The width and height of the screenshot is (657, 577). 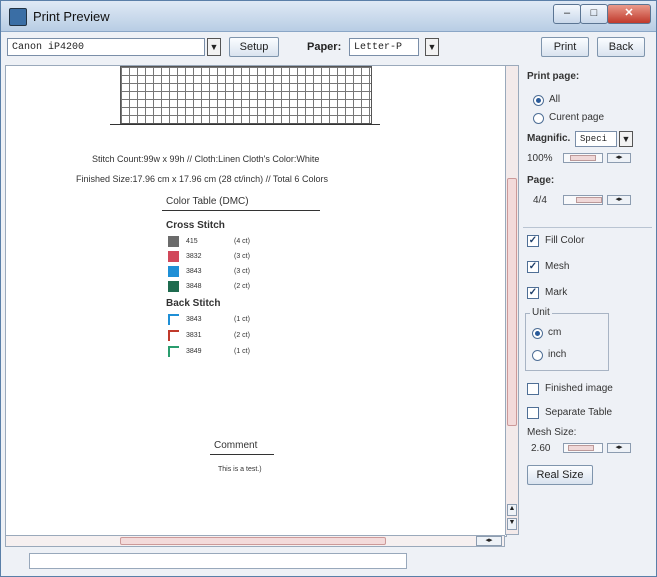 What do you see at coordinates (567, 14) in the screenshot?
I see `minimize-button: –` at bounding box center [567, 14].